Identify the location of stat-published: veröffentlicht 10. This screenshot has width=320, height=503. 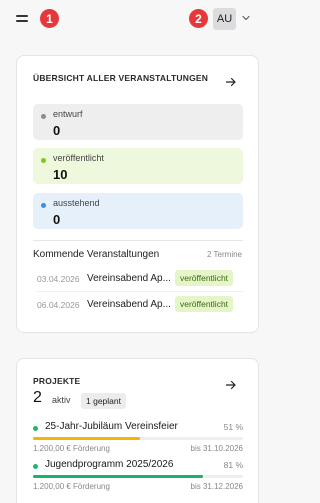
(138, 166).